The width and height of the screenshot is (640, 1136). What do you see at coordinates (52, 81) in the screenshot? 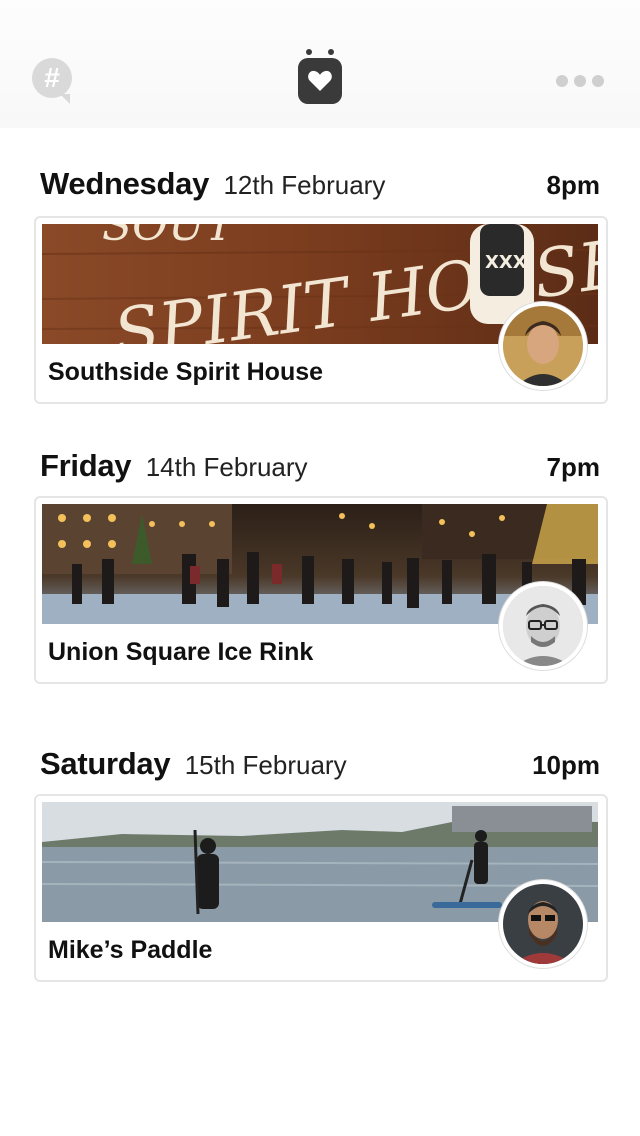
I see `hashtag-chat-icon: #` at bounding box center [52, 81].